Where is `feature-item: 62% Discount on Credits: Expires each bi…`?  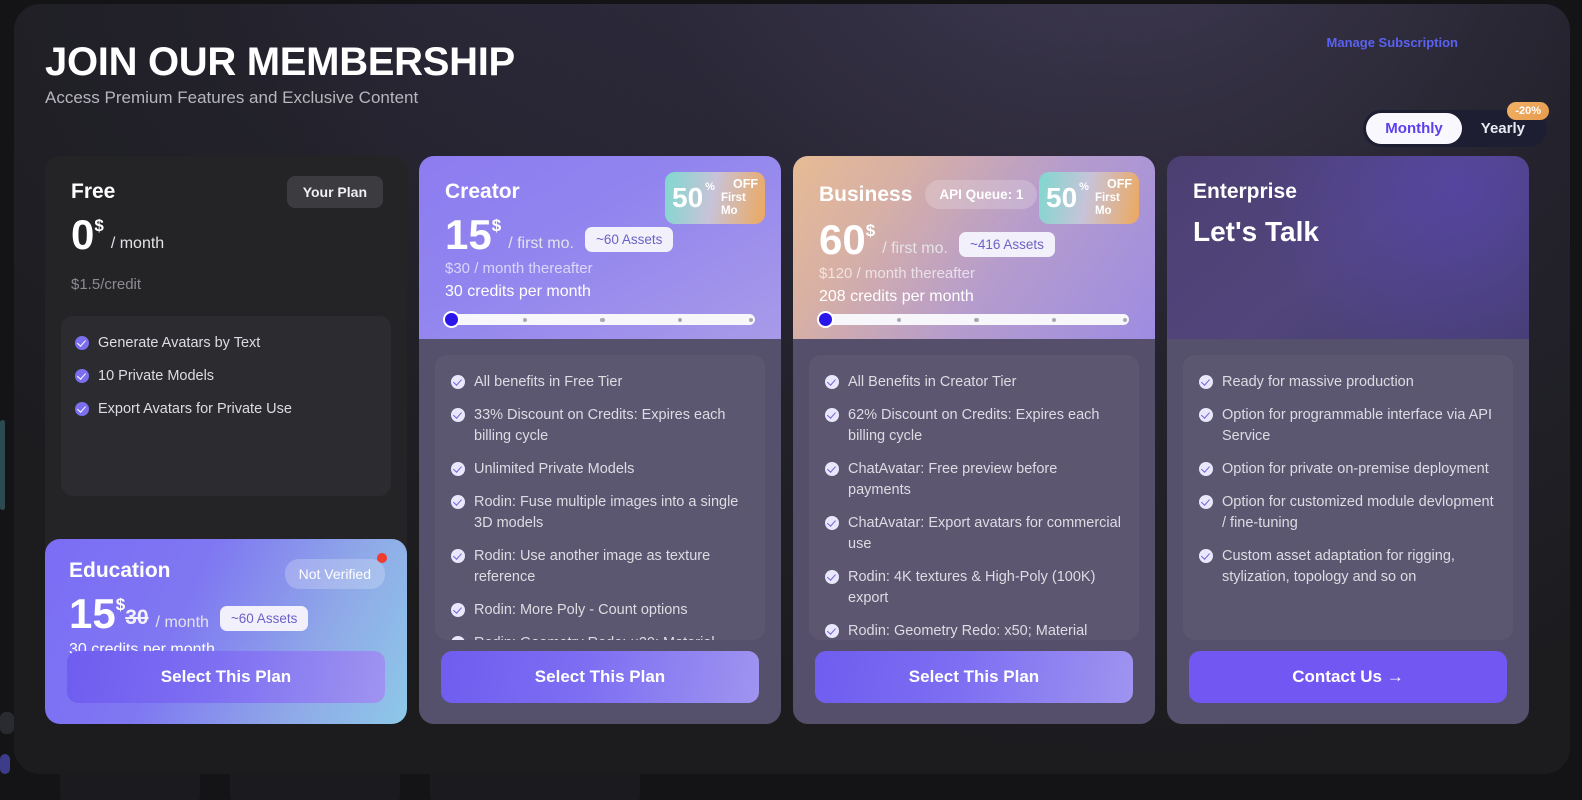
feature-item: 62% Discount on Credits: Expires each bi… is located at coordinates (974, 426).